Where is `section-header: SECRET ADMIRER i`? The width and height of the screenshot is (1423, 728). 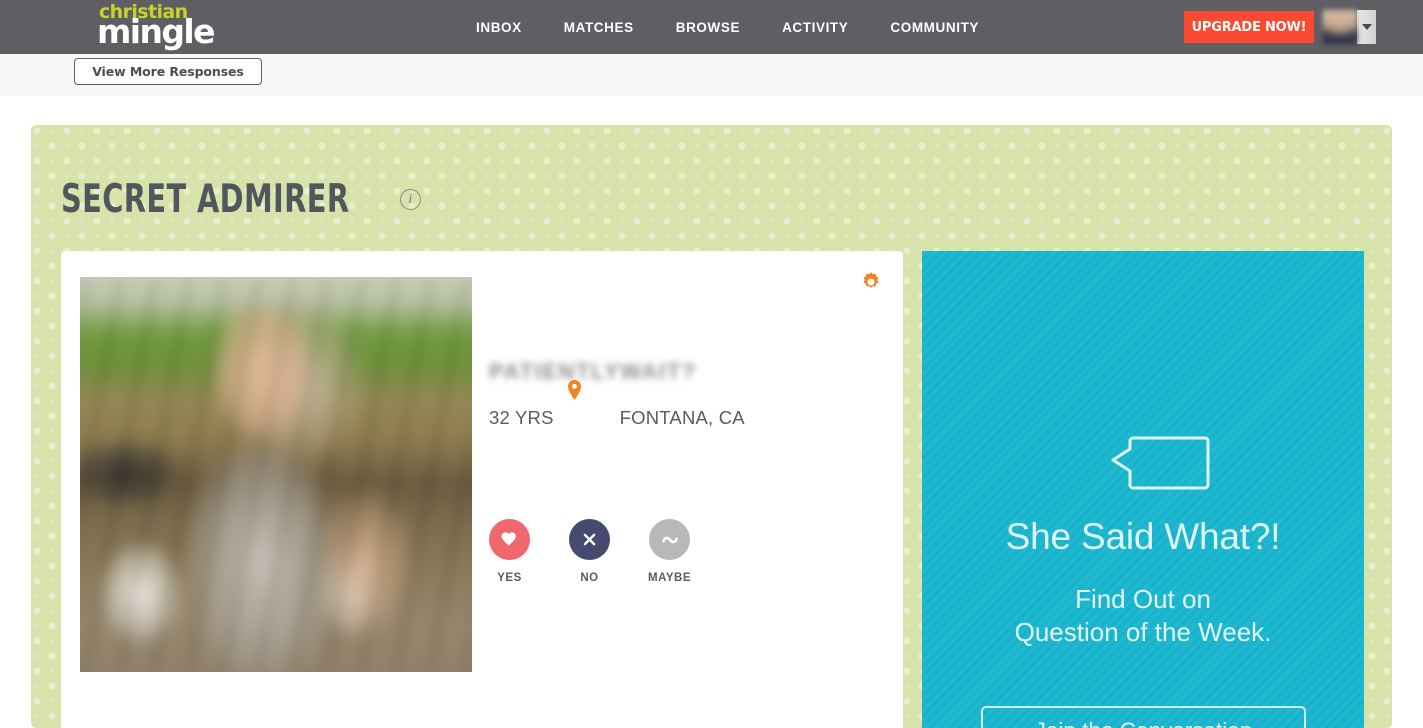
section-header: SECRET ADMIRER i is located at coordinates (273, 199).